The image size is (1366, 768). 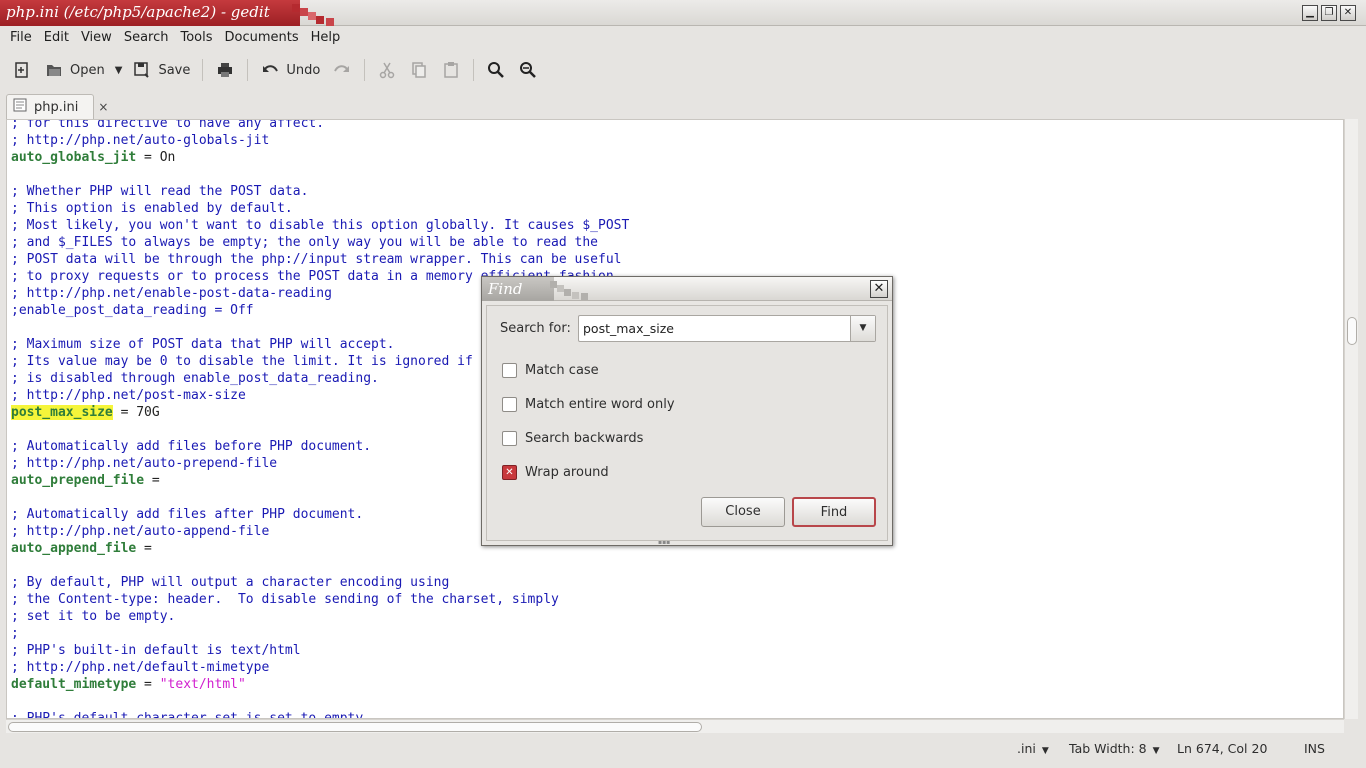 I want to click on match-case-option: Match case, so click(x=550, y=370).